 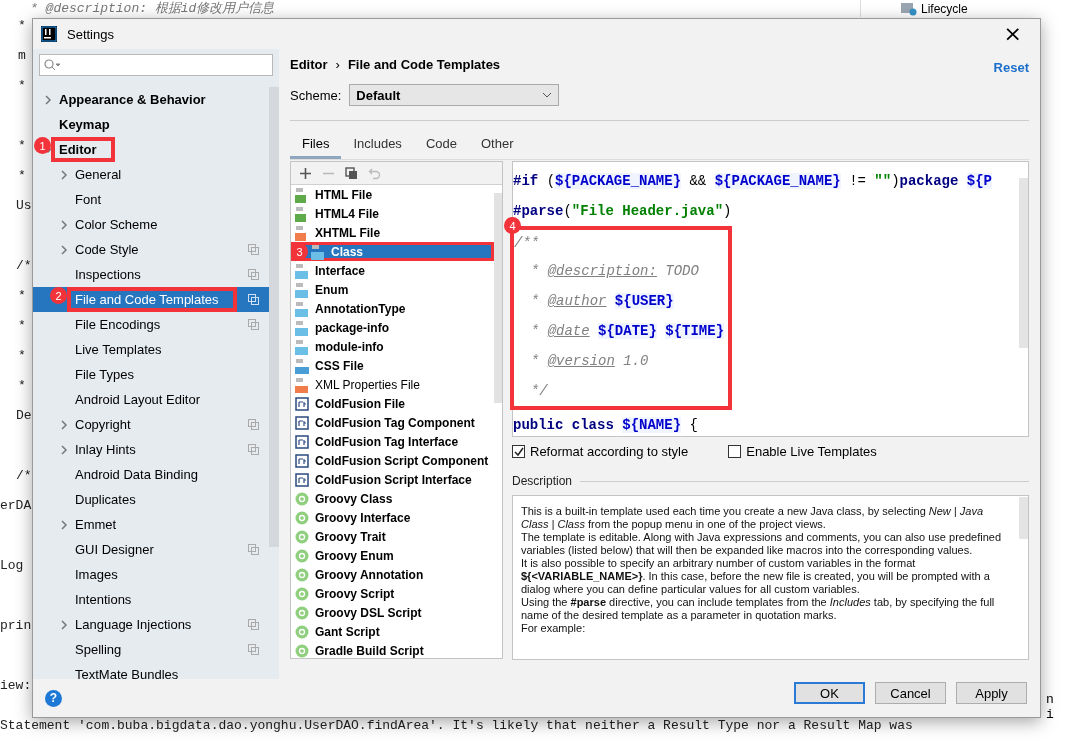 I want to click on template-item: Groovy Interface, so click(x=392, y=517).